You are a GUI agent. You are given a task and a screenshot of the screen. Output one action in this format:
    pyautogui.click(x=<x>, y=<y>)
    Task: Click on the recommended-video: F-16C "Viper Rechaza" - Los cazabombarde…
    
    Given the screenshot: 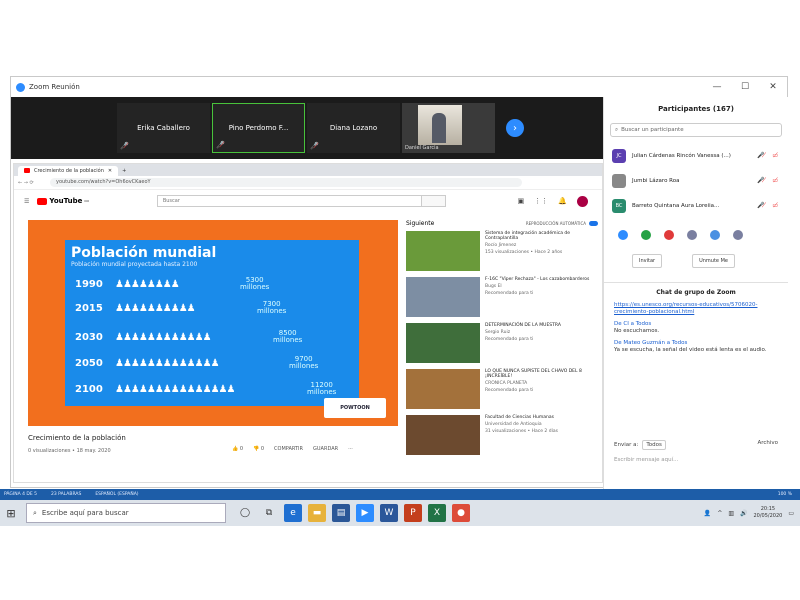 What is the action you would take?
    pyautogui.click(x=502, y=299)
    